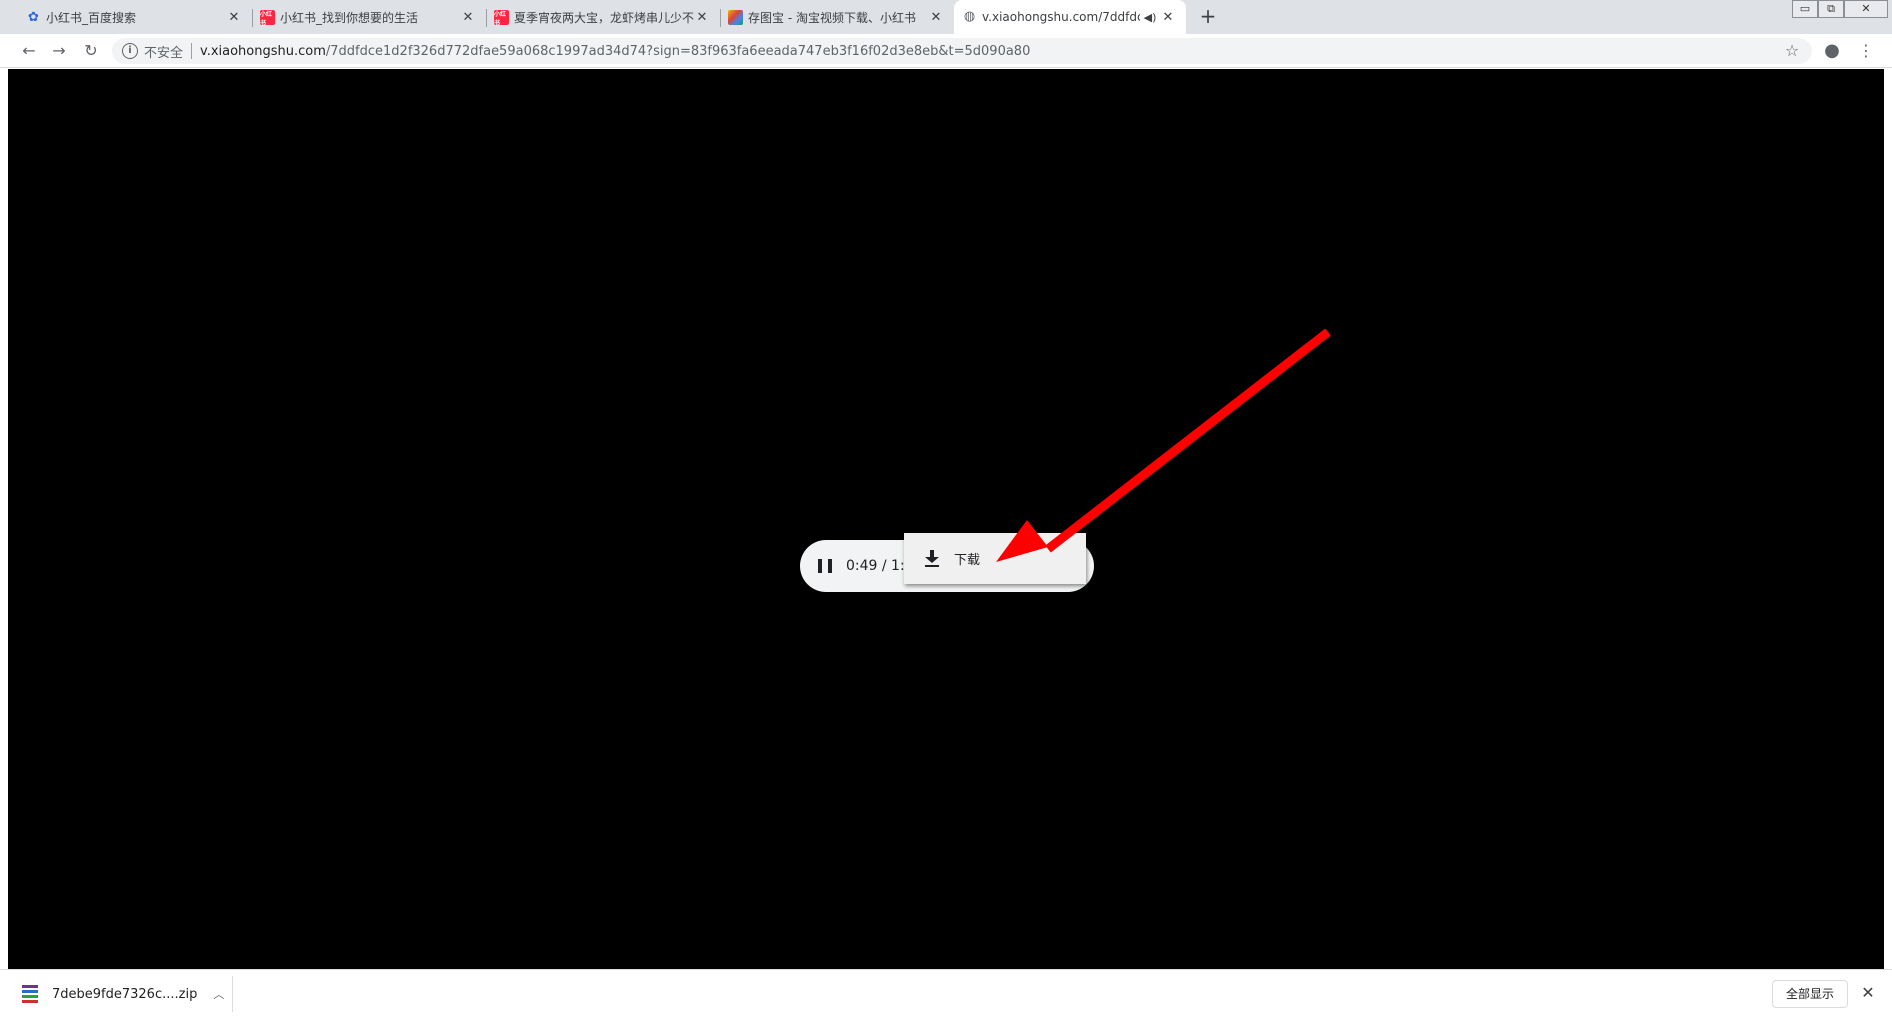  I want to click on bookmark-star-icon: ☆, so click(1792, 51).